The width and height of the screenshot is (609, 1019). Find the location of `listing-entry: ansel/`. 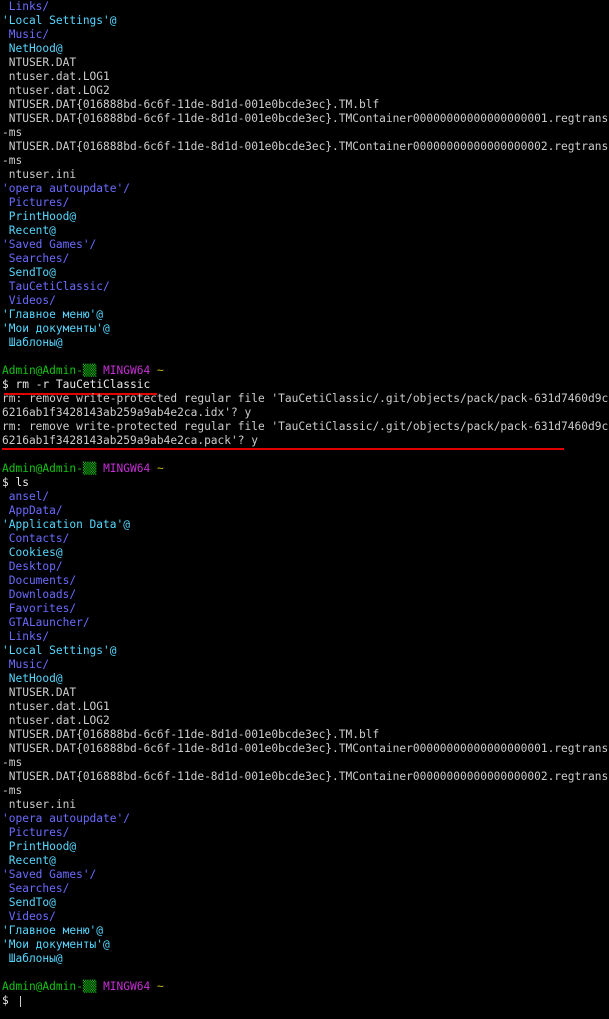

listing-entry: ansel/ is located at coordinates (26, 496).